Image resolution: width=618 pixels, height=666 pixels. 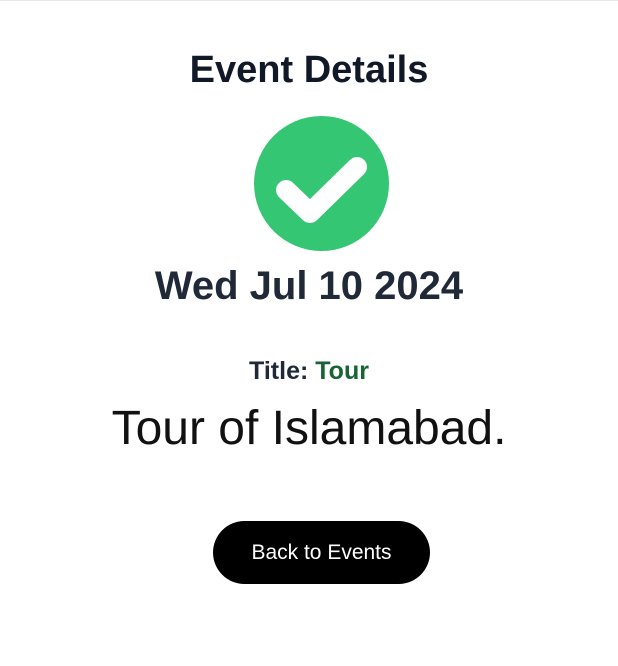 I want to click on back-to-events-button: Back to Events, so click(x=321, y=552).